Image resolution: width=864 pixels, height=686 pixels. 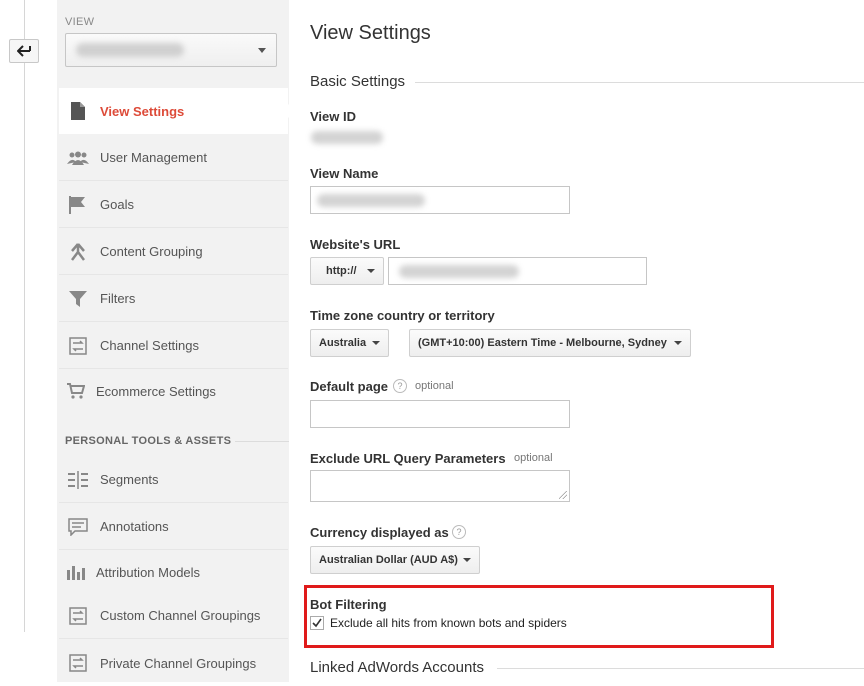 What do you see at coordinates (142, 111) in the screenshot?
I see `sidebar-item-label: View Settings` at bounding box center [142, 111].